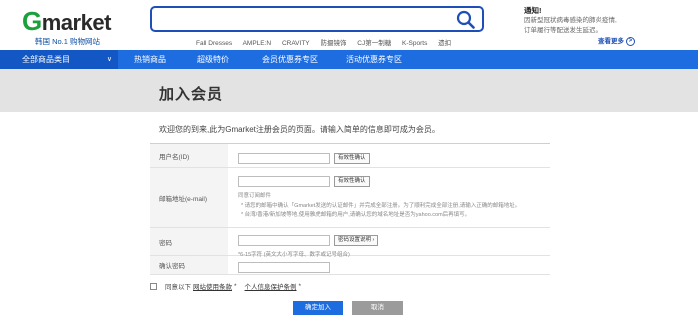  I want to click on password-input-box, so click(284, 244).